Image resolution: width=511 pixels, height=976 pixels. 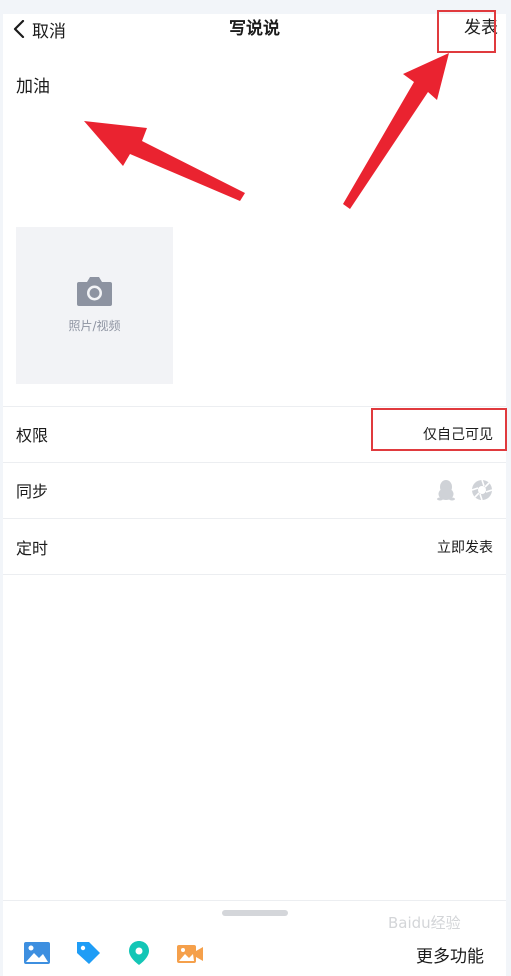 What do you see at coordinates (37, 953) in the screenshot?
I see `image-icon` at bounding box center [37, 953].